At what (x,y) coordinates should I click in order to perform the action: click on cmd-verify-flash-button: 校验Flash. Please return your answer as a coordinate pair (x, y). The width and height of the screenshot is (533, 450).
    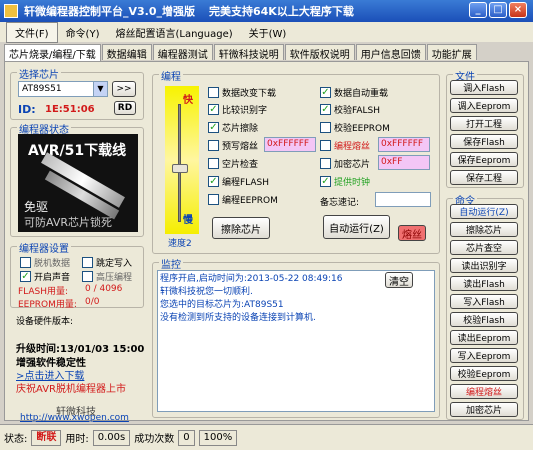
    Looking at the image, I should click on (484, 319).